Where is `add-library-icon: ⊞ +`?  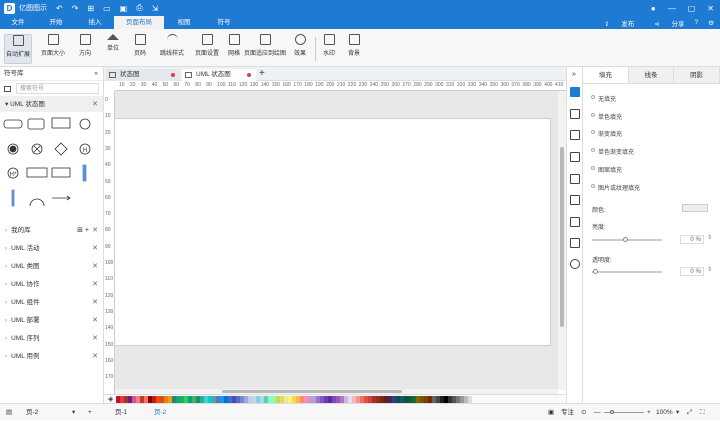
add-library-icon: ⊞ + is located at coordinates (83, 231).